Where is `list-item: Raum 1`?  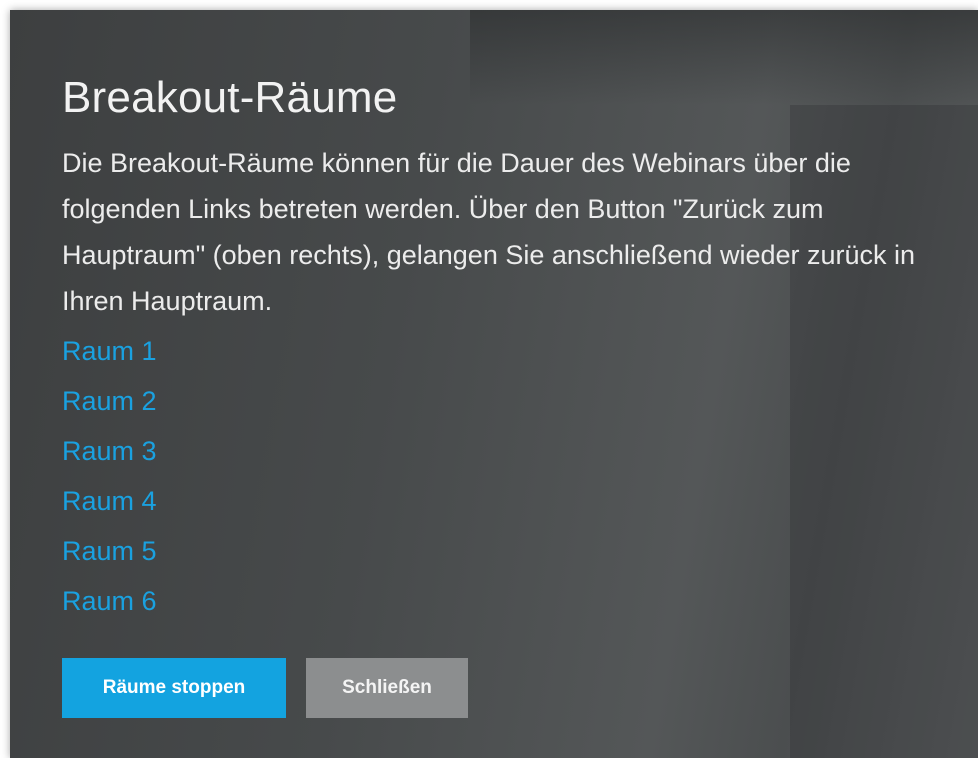
list-item: Raum 1 is located at coordinates (507, 351).